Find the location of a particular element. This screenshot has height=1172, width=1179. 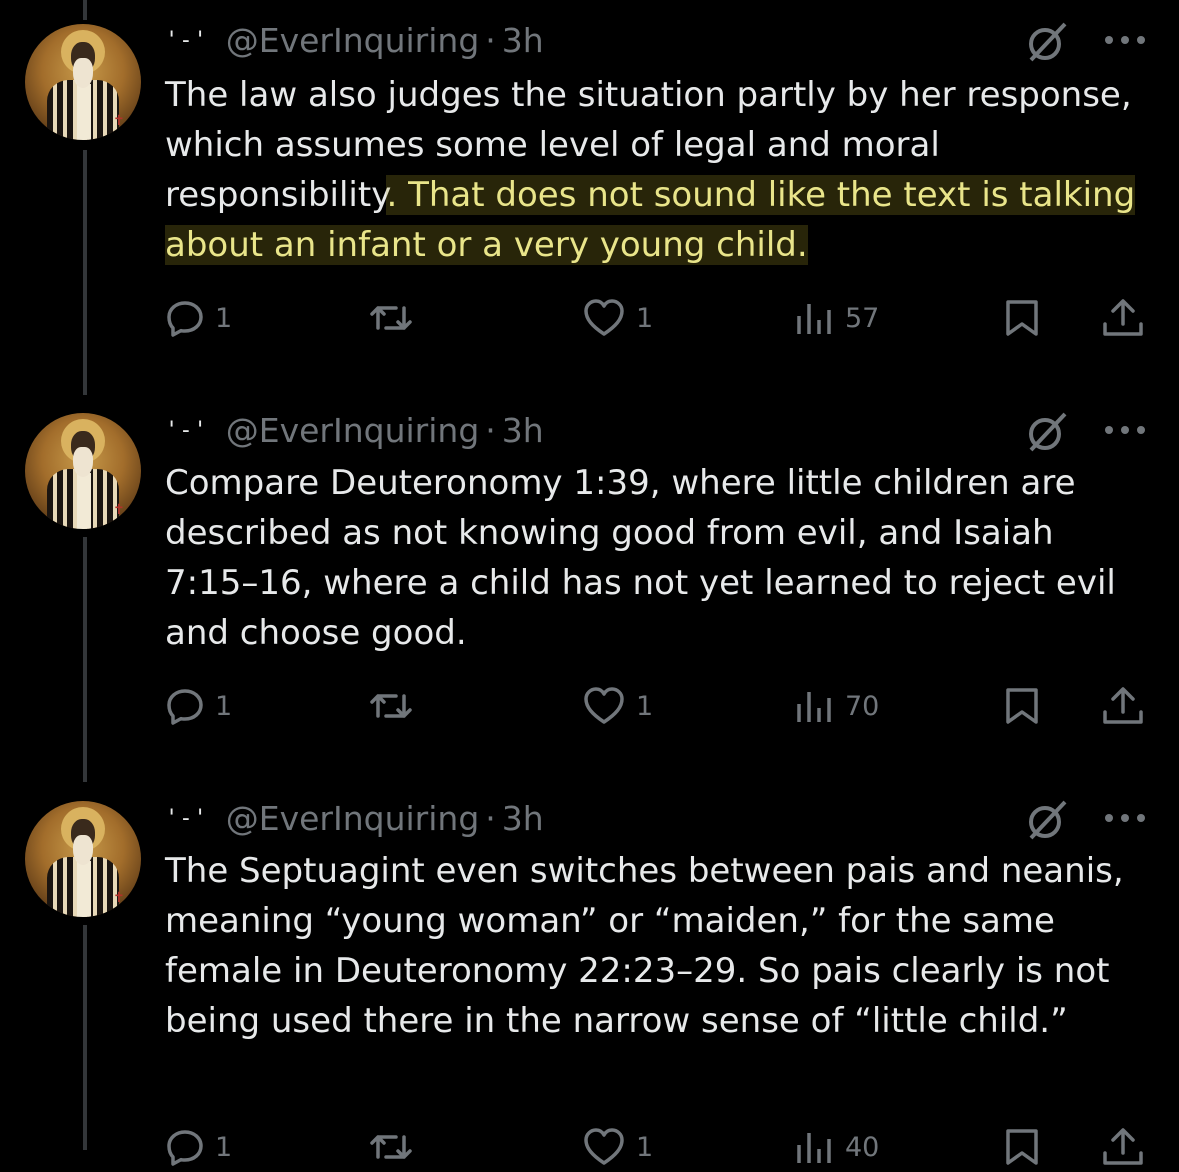

views-count: 40 is located at coordinates (862, 1147).